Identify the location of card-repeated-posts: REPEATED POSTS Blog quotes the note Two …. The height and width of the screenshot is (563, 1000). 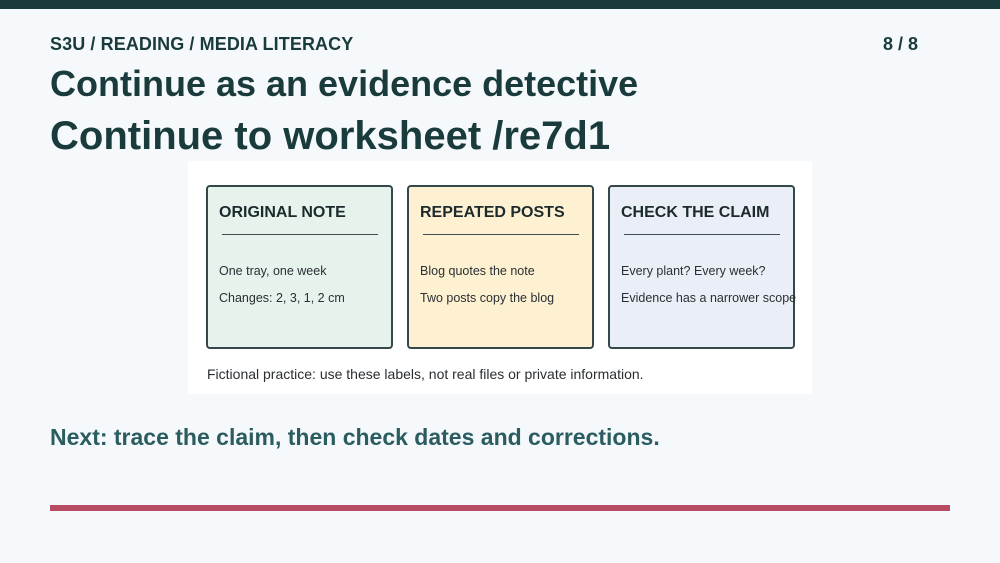
(500, 267).